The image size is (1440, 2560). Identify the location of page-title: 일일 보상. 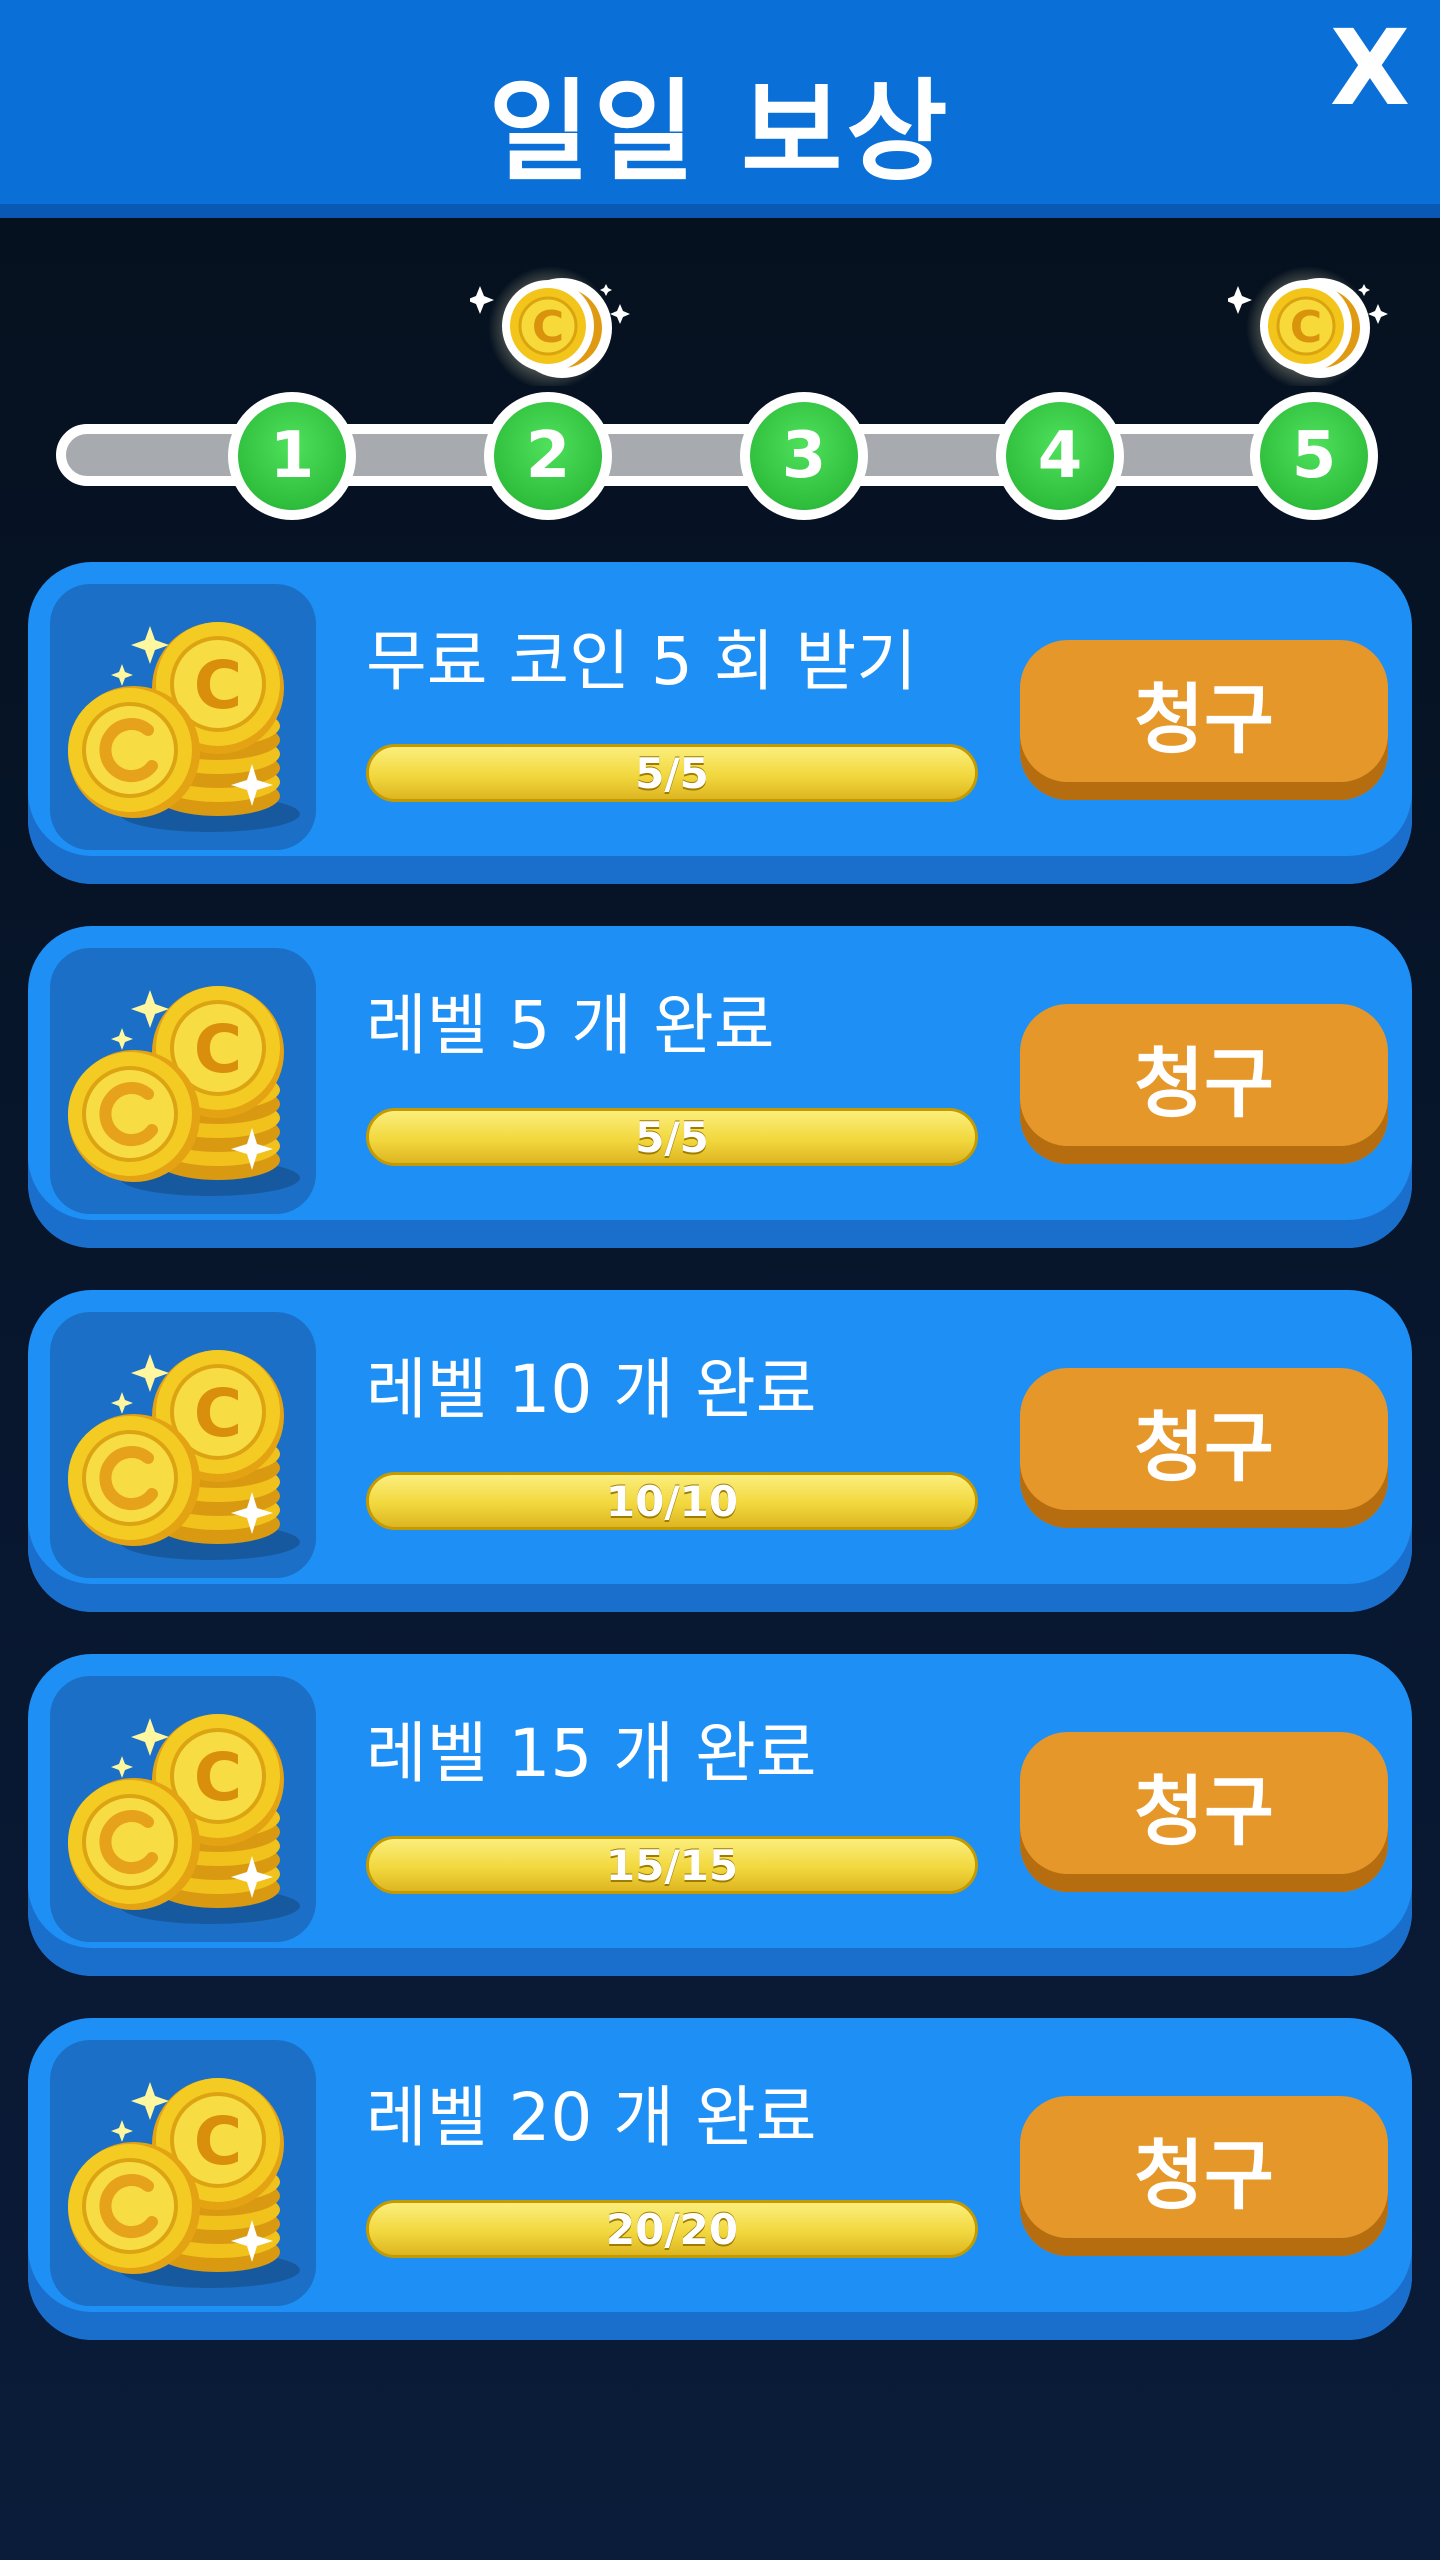
(720, 132).